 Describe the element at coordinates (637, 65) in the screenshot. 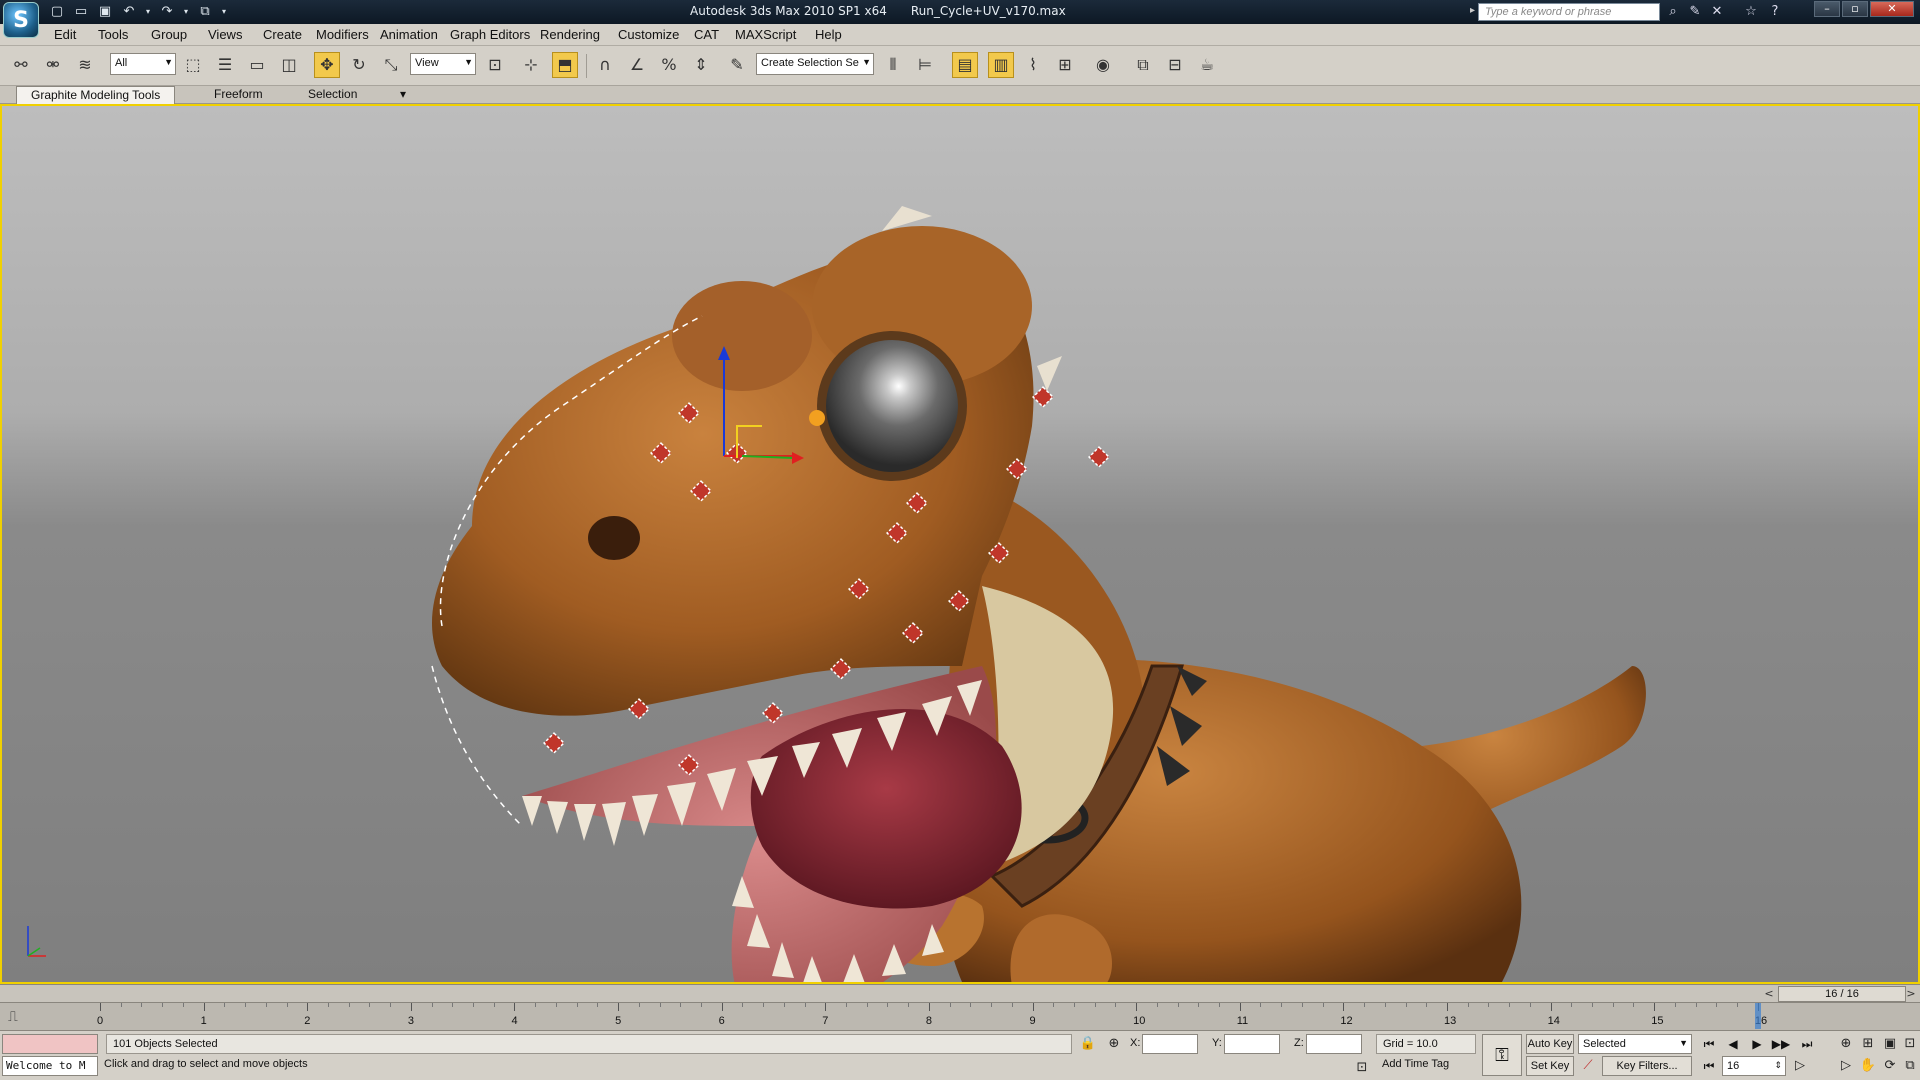

I see `angle-snap-icon: ∠` at that location.